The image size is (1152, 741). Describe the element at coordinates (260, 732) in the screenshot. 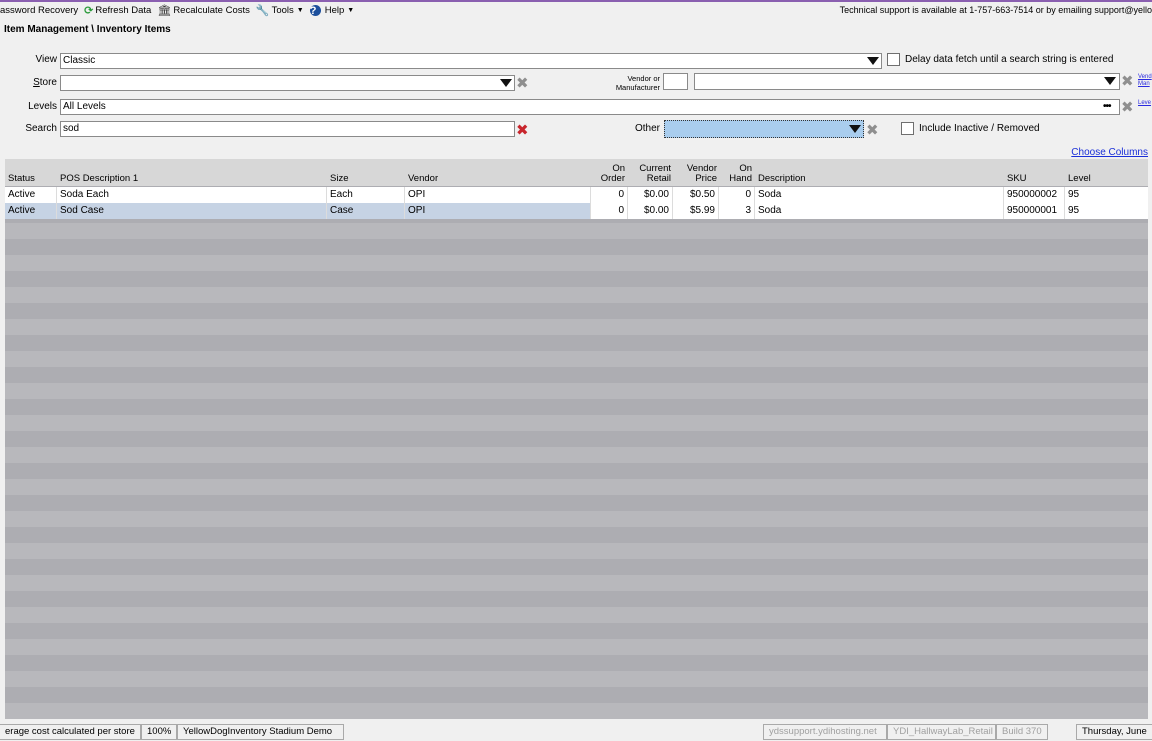

I see `status-database: YellowDogInventory Stadium Demo` at that location.